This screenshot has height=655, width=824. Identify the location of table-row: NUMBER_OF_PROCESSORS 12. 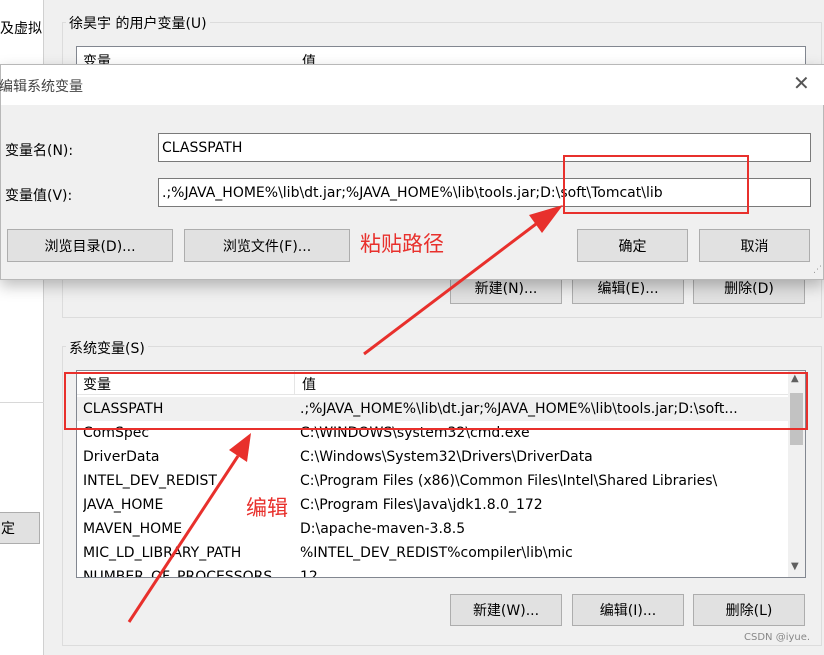
(433, 571).